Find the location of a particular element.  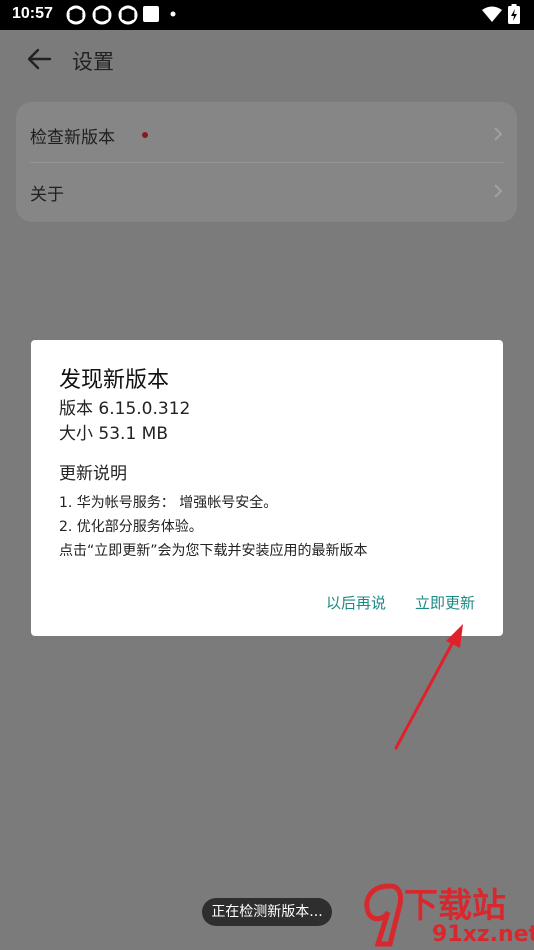

wifi-icon is located at coordinates (492, 14).